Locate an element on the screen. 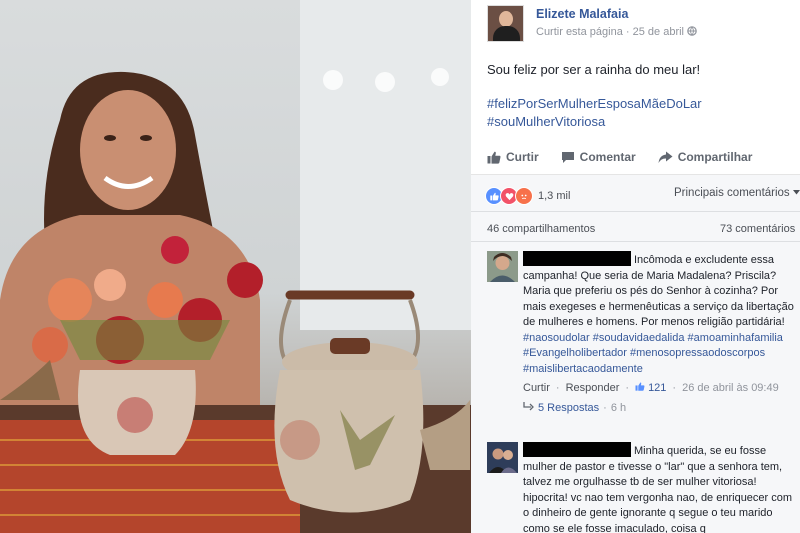 The image size is (800, 533). comment-likes-count: 121 is located at coordinates (657, 388).